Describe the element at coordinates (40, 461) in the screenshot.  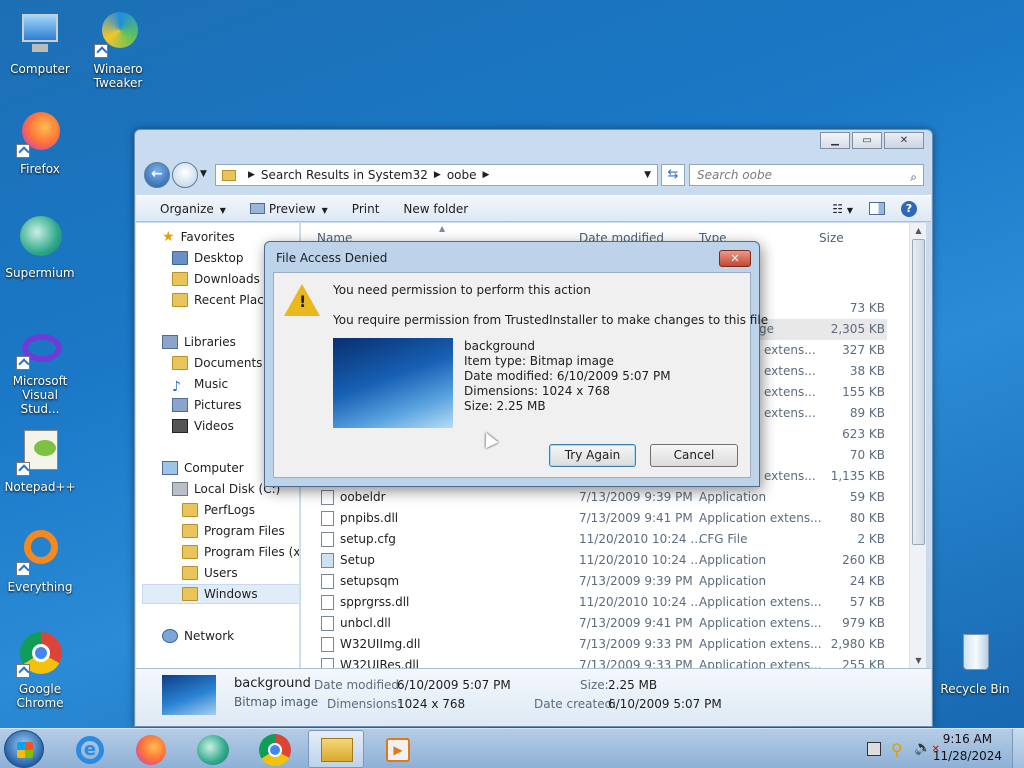
I see `desktop-icon-notepadpp: Notepad++` at that location.